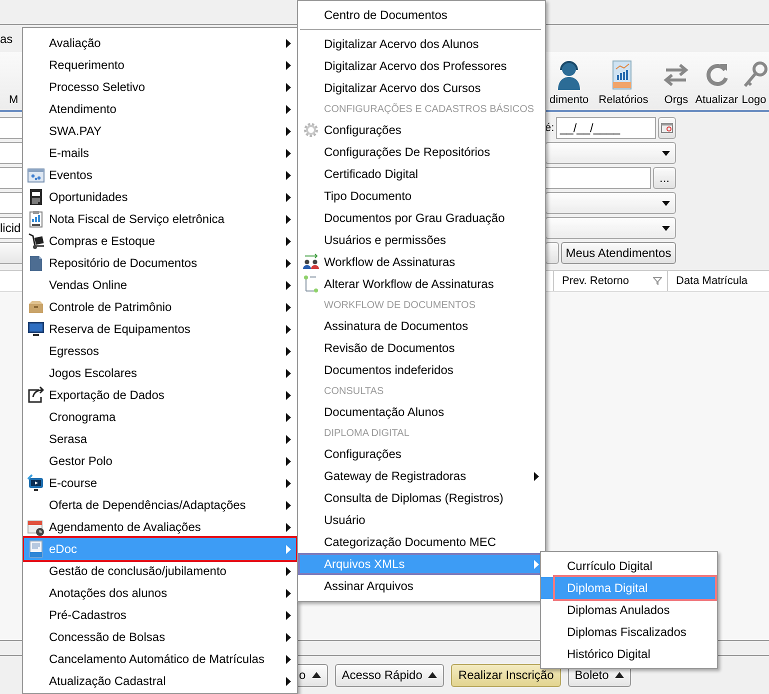  I want to click on menu-item: Vendas Online, so click(160, 285).